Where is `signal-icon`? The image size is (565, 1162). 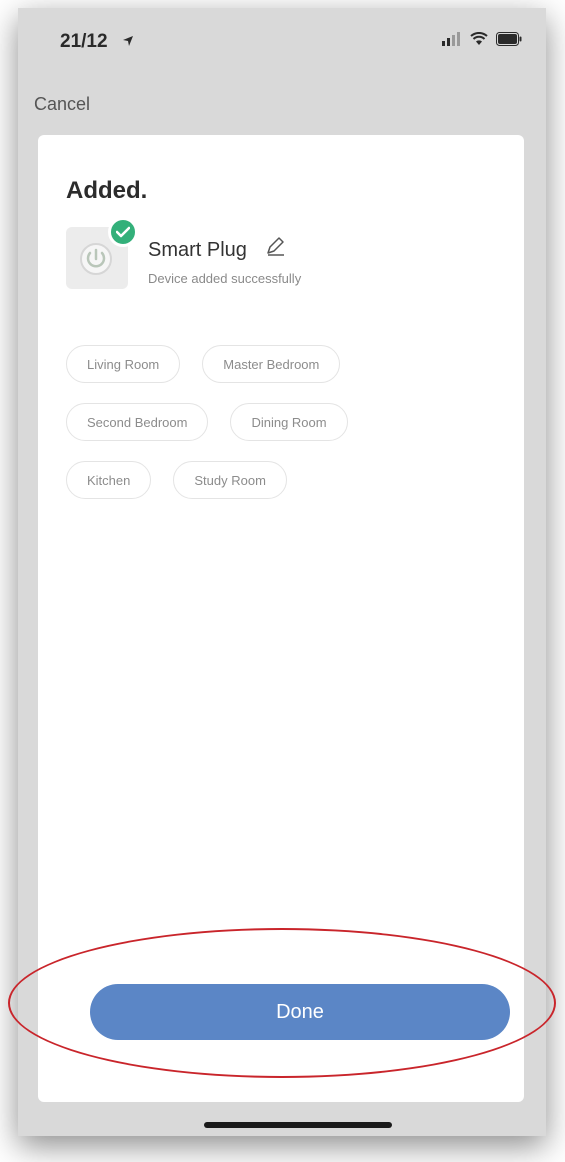 signal-icon is located at coordinates (452, 41).